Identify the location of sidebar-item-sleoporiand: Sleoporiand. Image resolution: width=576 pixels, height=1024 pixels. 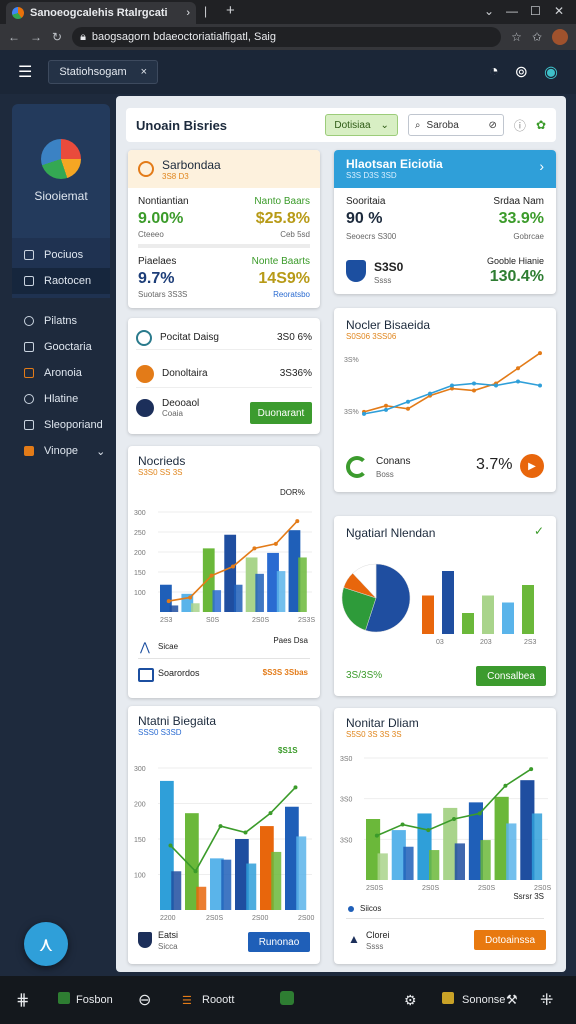
(61, 425).